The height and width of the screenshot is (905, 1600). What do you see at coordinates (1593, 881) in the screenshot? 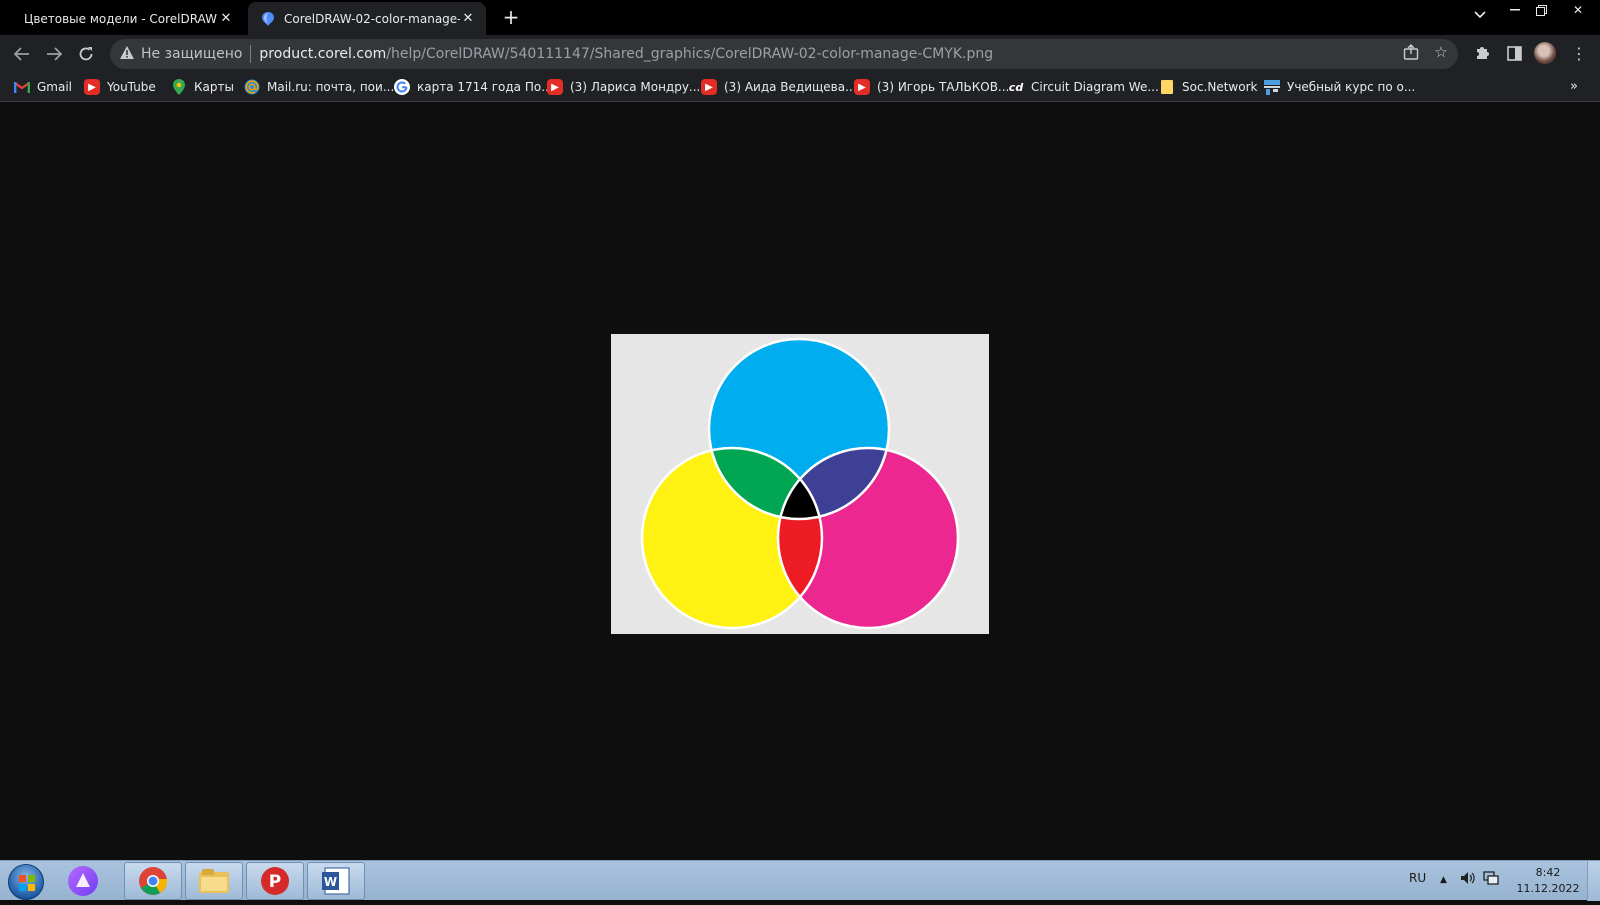
I see `show-desktop-button` at bounding box center [1593, 881].